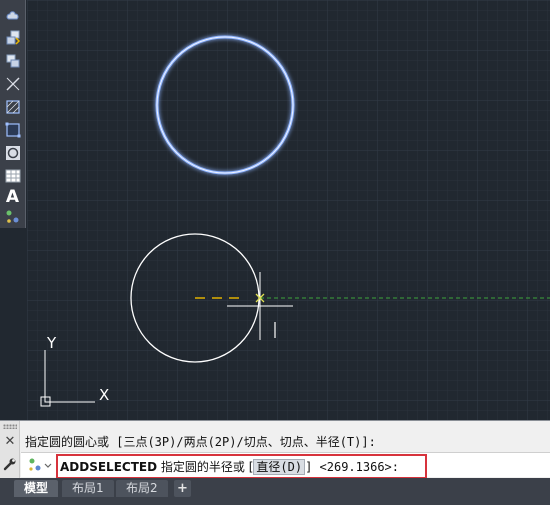 The height and width of the screenshot is (505, 550). What do you see at coordinates (51, 343) in the screenshot?
I see `ucs-y-label: Y` at bounding box center [51, 343].